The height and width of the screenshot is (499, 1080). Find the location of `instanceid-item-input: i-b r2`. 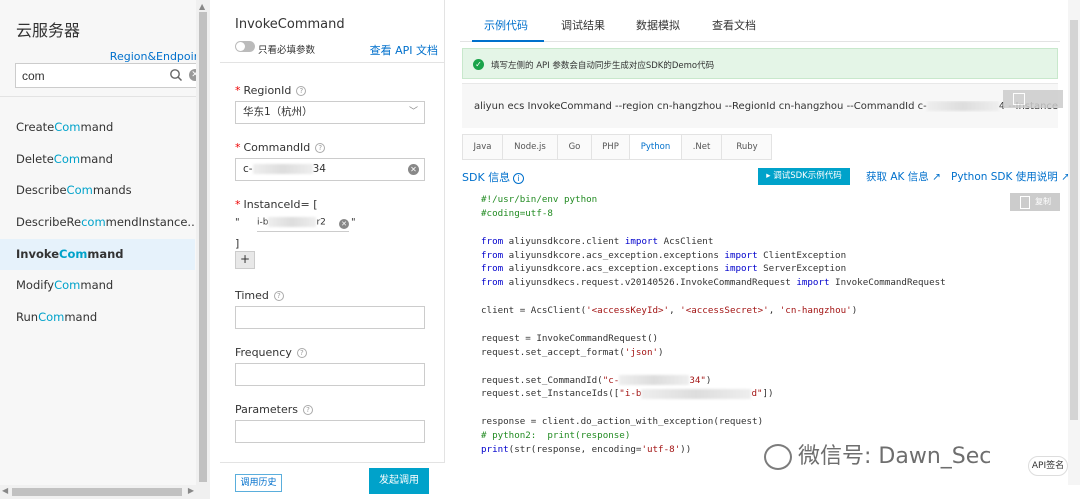

instanceid-item-input: i-b r2 is located at coordinates (303, 224).